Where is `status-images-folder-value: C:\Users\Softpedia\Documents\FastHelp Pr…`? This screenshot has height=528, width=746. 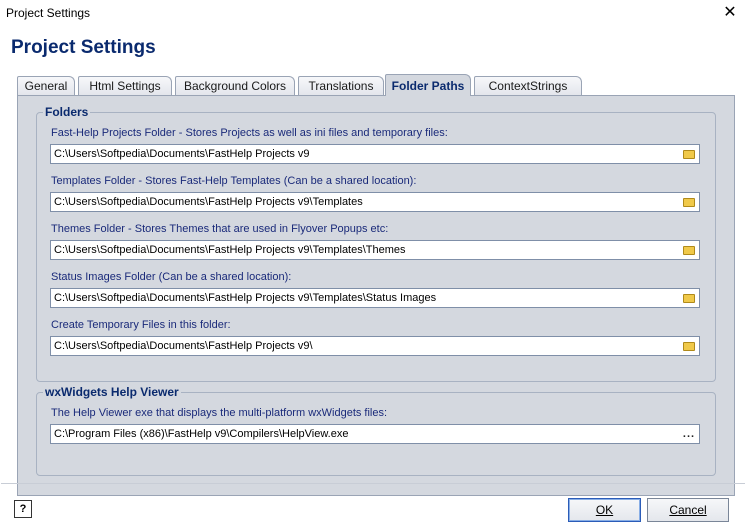
status-images-folder-value: C:\Users\Softpedia\Documents\FastHelp Pr… is located at coordinates (245, 298).